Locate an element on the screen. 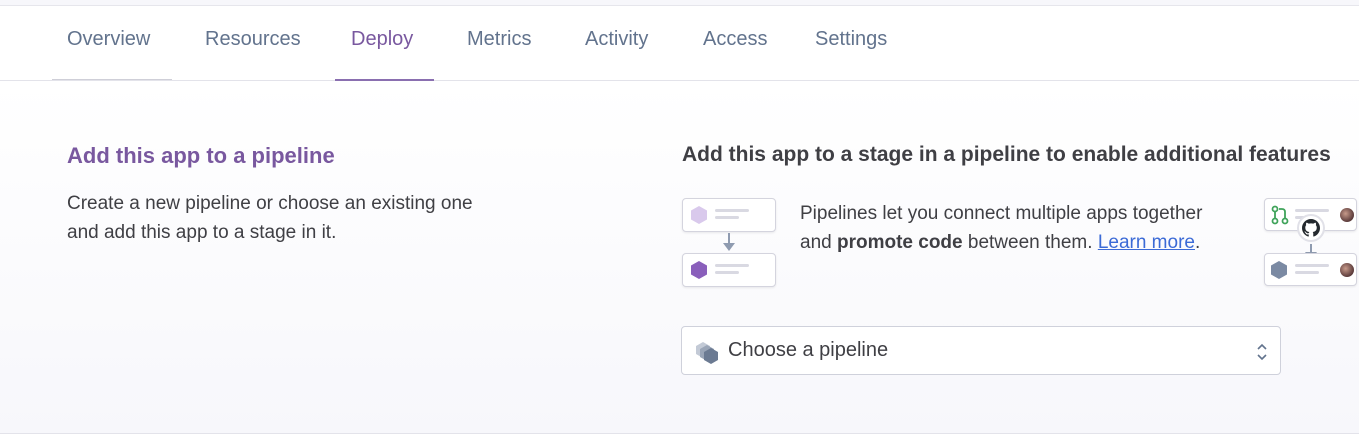 This screenshot has width=1359, height=439. tab-deploy: Deploy is located at coordinates (382, 39).